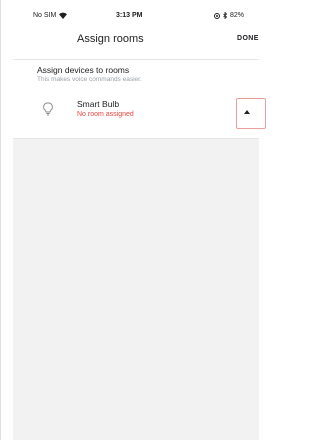 The height and width of the screenshot is (440, 320). Describe the element at coordinates (98, 104) in the screenshot. I see `device-name: Smart Bulb` at that location.